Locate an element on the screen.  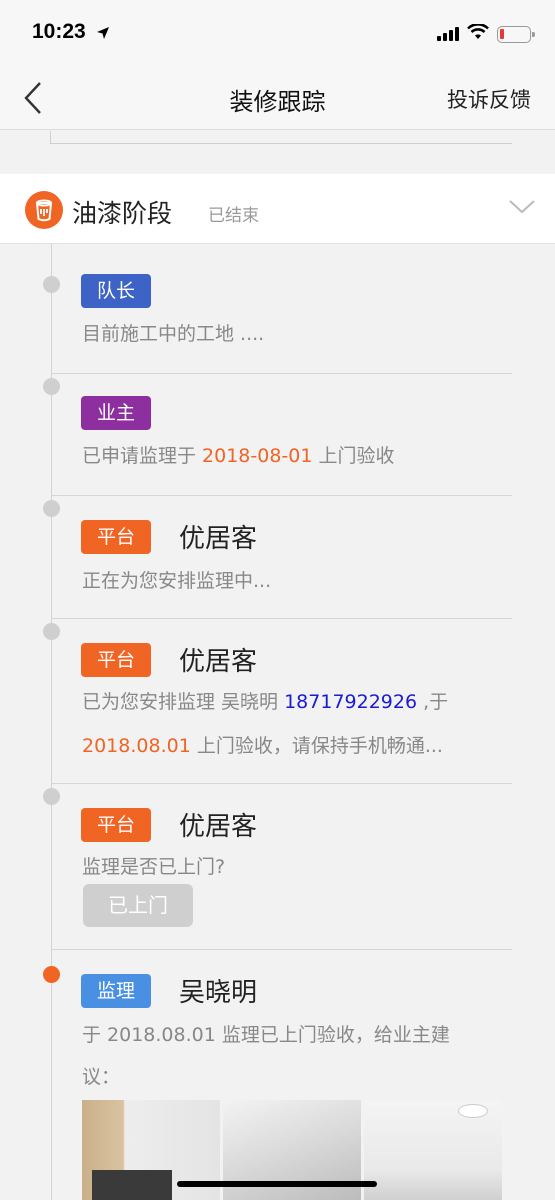
chevron-down-icon is located at coordinates (522, 206).